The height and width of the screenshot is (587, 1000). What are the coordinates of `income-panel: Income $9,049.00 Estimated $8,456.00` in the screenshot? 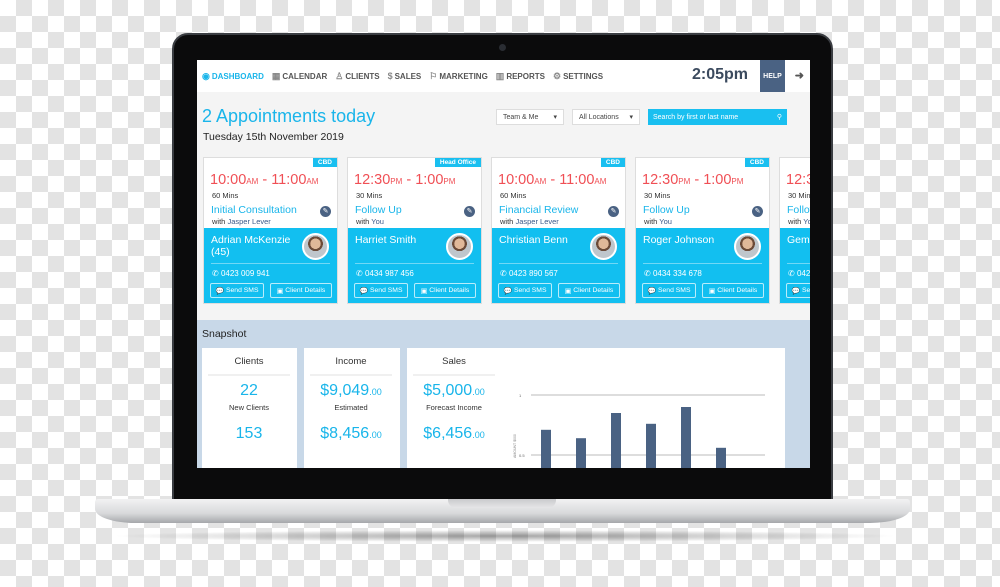 It's located at (352, 408).